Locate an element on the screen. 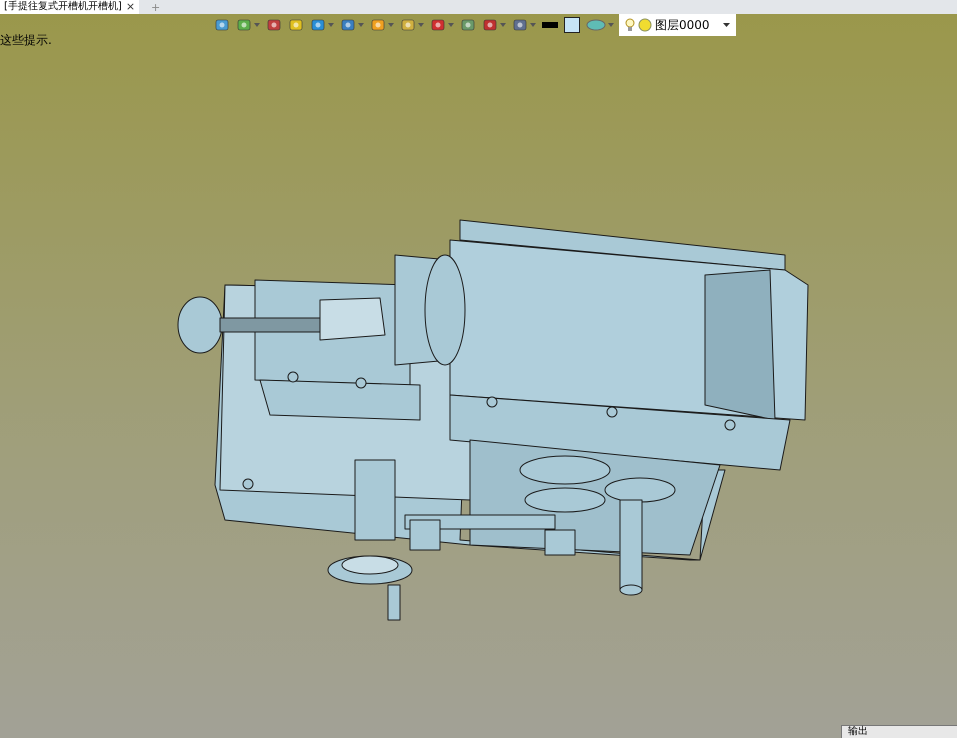  panel-title: 输出 is located at coordinates (858, 732).